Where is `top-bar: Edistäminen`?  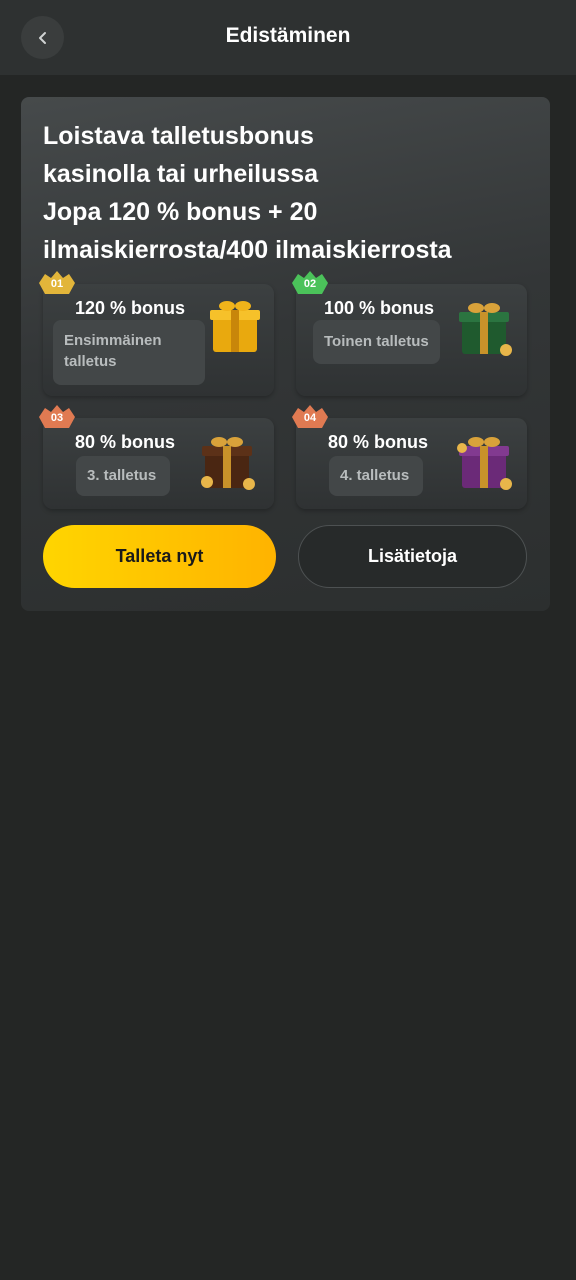
top-bar: Edistäminen is located at coordinates (288, 37).